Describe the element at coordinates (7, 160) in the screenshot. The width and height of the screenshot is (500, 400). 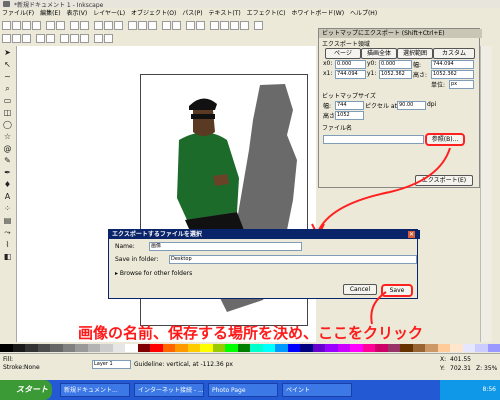
I see `pencil-tool-icon: ✎` at that location.